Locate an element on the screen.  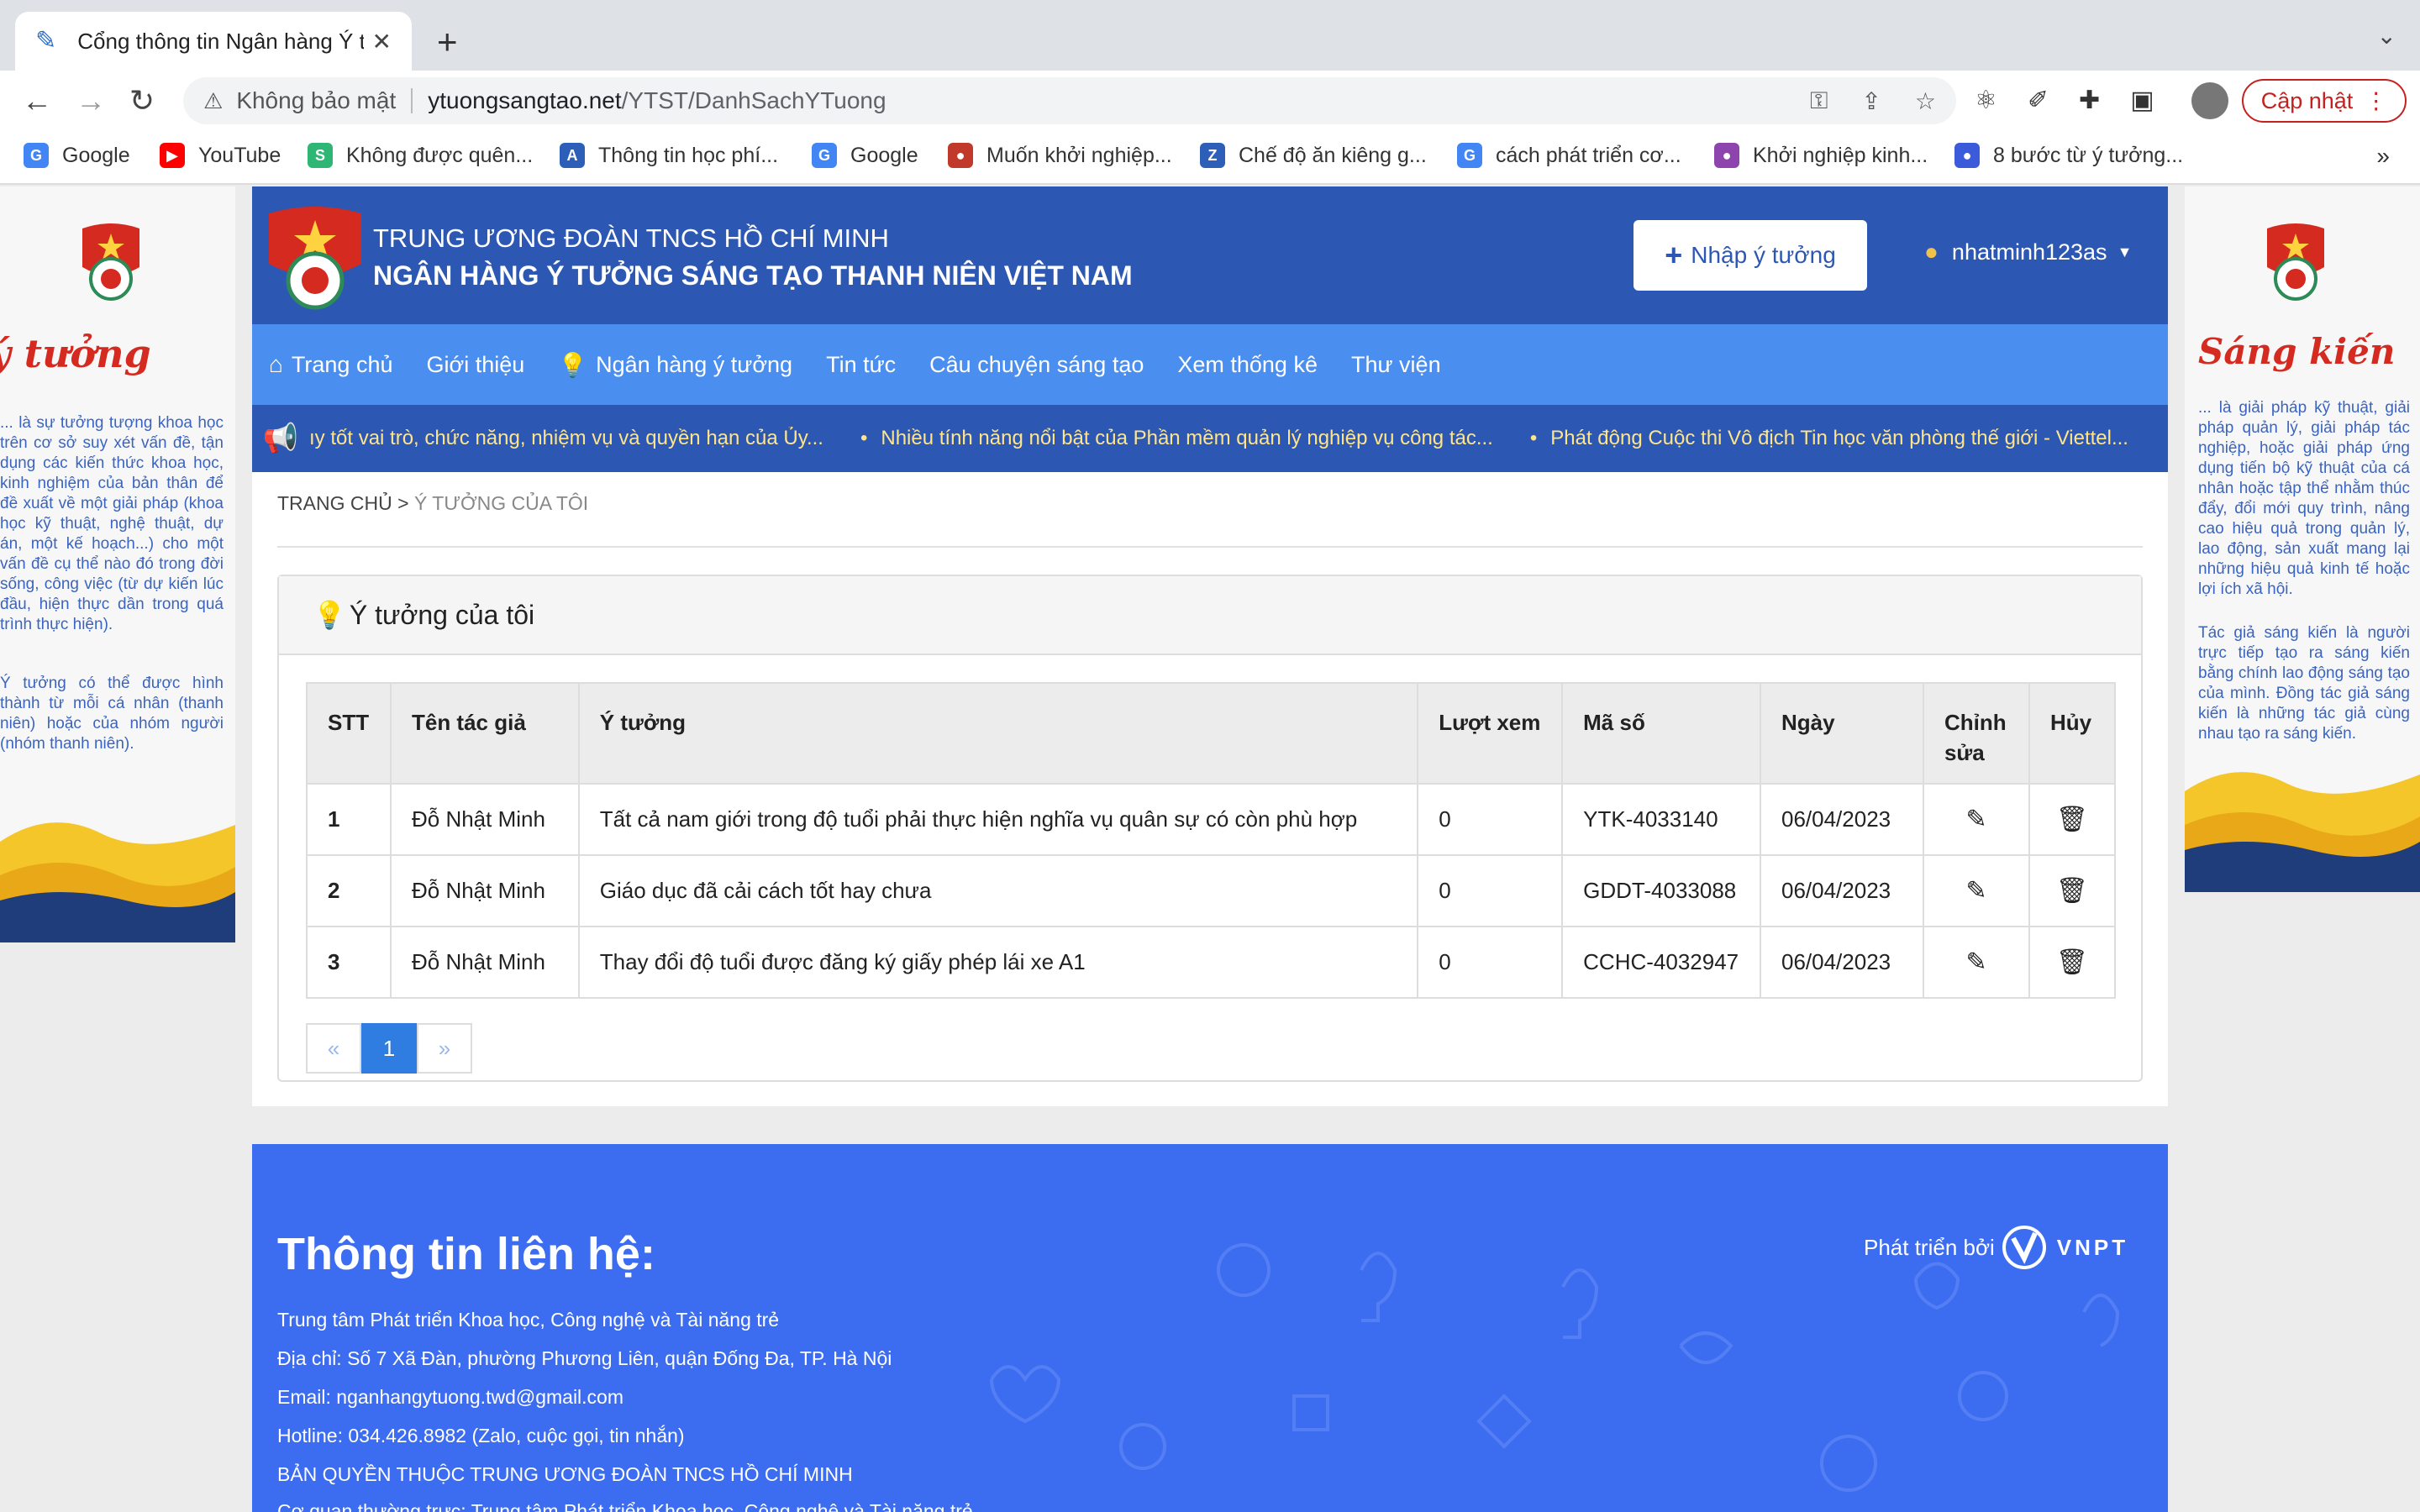
browser-tab-bar: ✎ Cổng thông tin Ngân hàng Ý tưởng ✕ + ⌄ is located at coordinates (1210, 35).